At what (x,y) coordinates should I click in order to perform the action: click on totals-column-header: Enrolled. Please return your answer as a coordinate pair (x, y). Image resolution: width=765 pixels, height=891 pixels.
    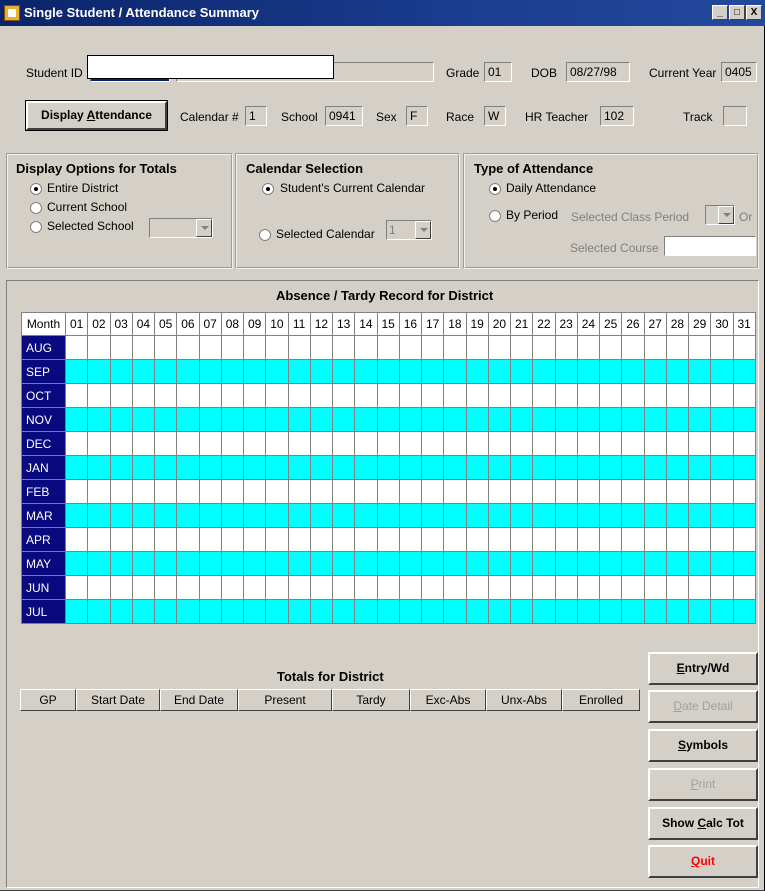
    Looking at the image, I should click on (601, 700).